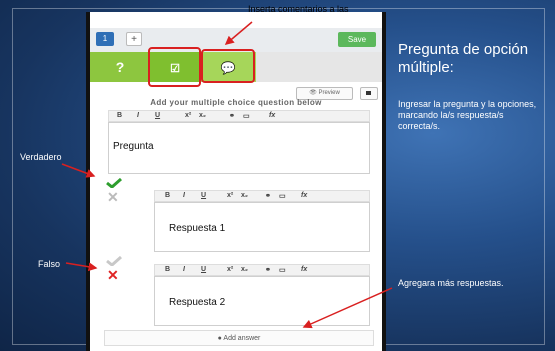 This screenshot has height=351, width=555. What do you see at coordinates (262, 227) in the screenshot?
I see `answer-1-input: Respuesta 1` at bounding box center [262, 227].